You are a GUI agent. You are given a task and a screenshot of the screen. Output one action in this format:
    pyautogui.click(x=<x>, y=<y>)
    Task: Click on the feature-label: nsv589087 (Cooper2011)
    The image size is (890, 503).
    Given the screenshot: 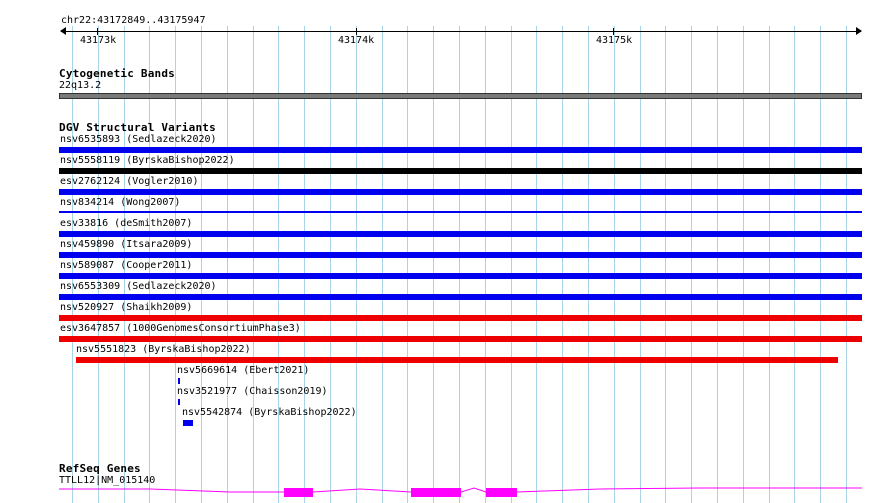 What is the action you would take?
    pyautogui.click(x=126, y=265)
    